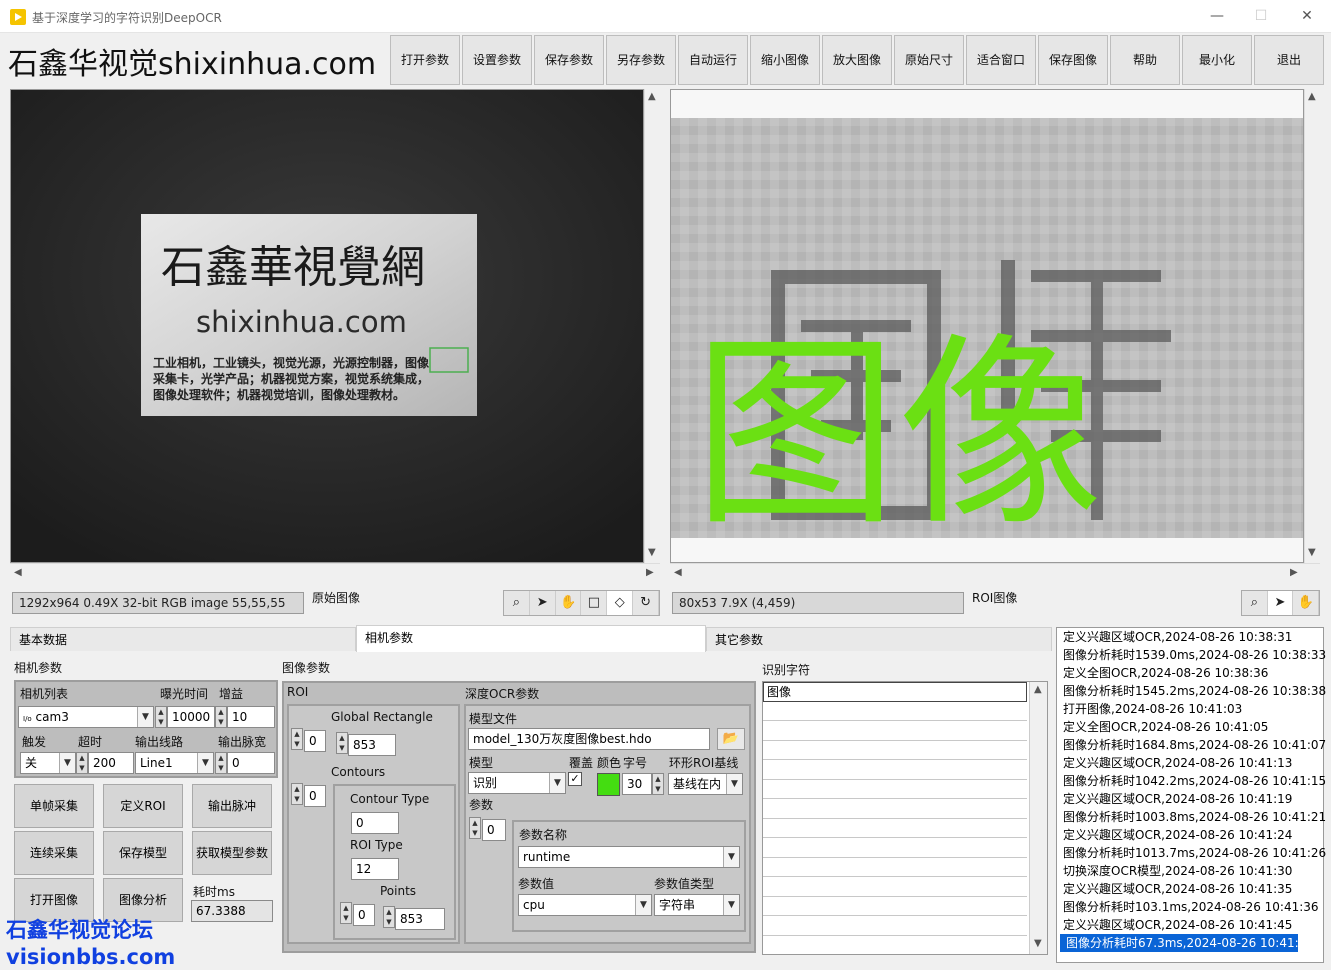 Image resolution: width=1331 pixels, height=970 pixels. I want to click on points-index-stepper: ▲ ▼, so click(346, 913).